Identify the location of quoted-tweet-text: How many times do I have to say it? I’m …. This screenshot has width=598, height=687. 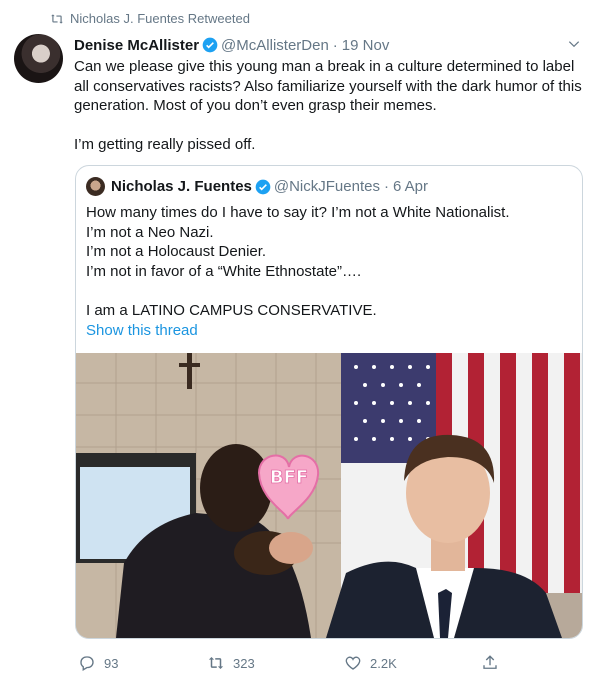
(298, 261).